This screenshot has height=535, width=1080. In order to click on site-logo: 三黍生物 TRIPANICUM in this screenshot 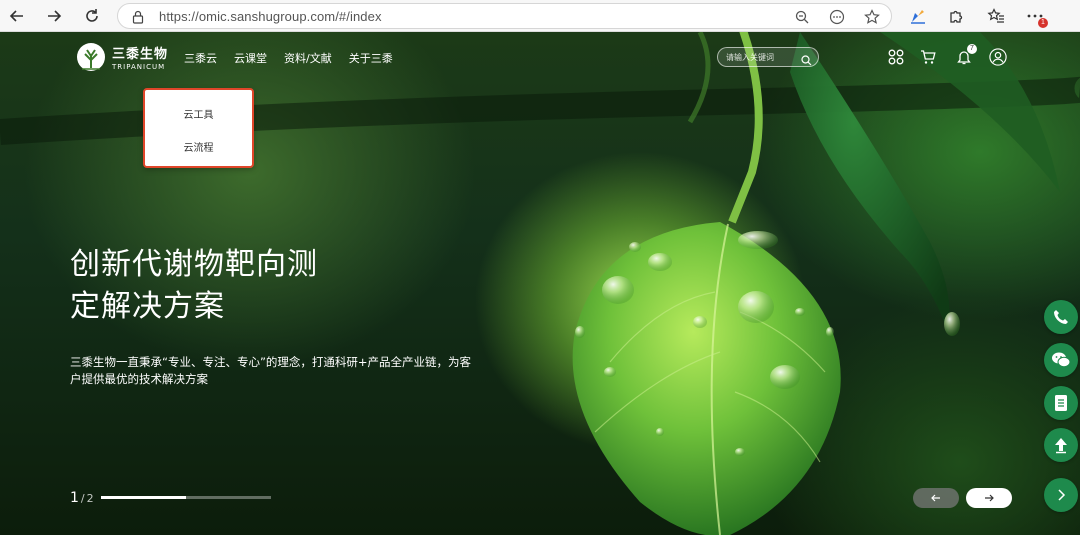, I will do `click(122, 57)`.